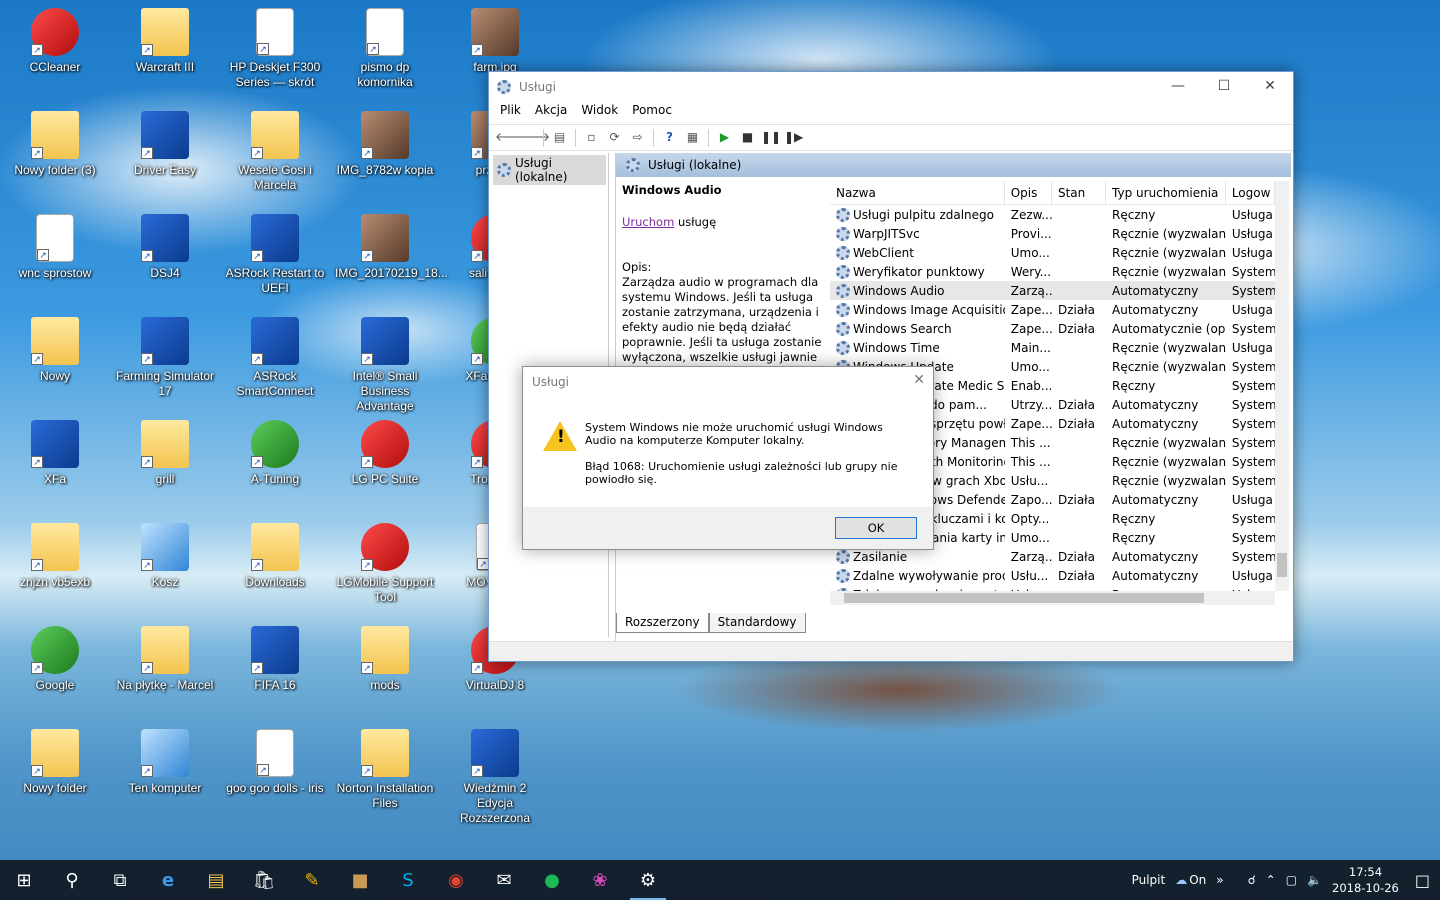 The height and width of the screenshot is (900, 1440). I want to click on desktop-icon: ↗ Warcraft III, so click(165, 41).